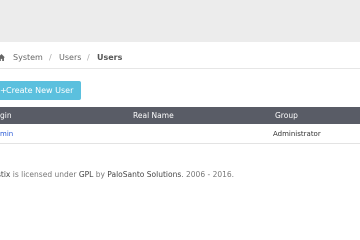  Describe the element at coordinates (297, 134) in the screenshot. I see `user-group: Administrator` at that location.